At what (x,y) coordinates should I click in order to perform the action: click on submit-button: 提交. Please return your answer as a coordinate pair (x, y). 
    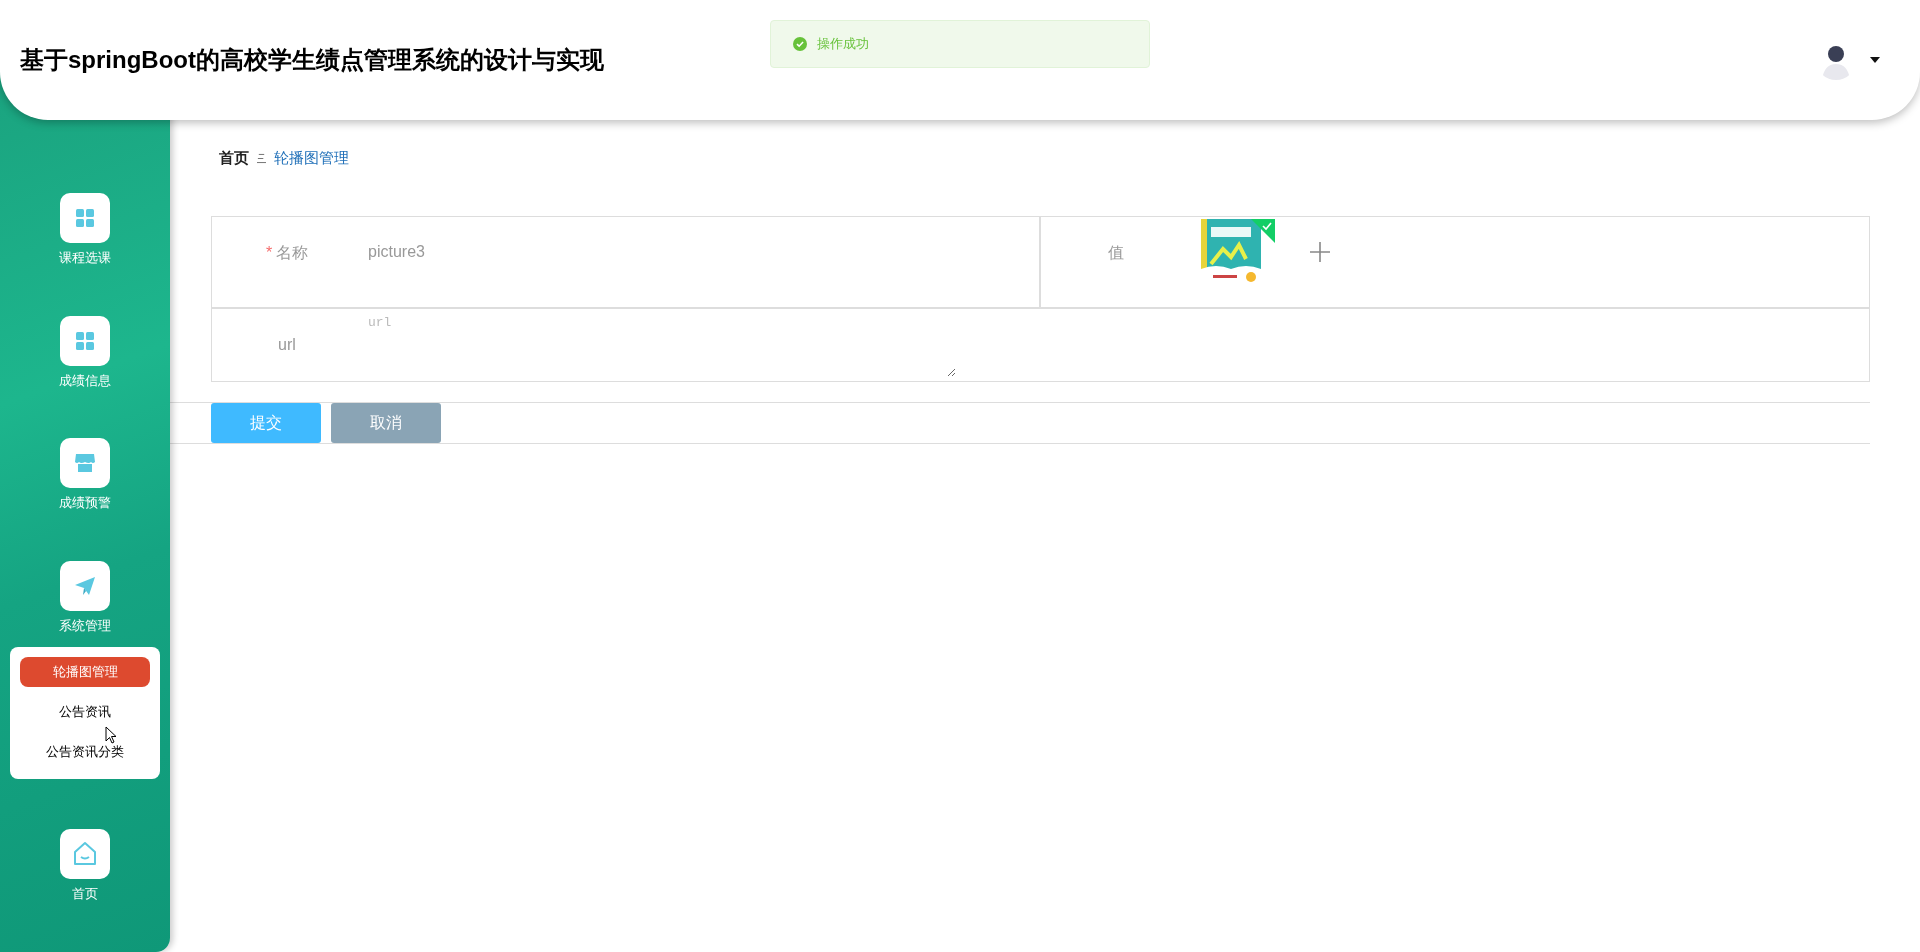
    Looking at the image, I should click on (266, 423).